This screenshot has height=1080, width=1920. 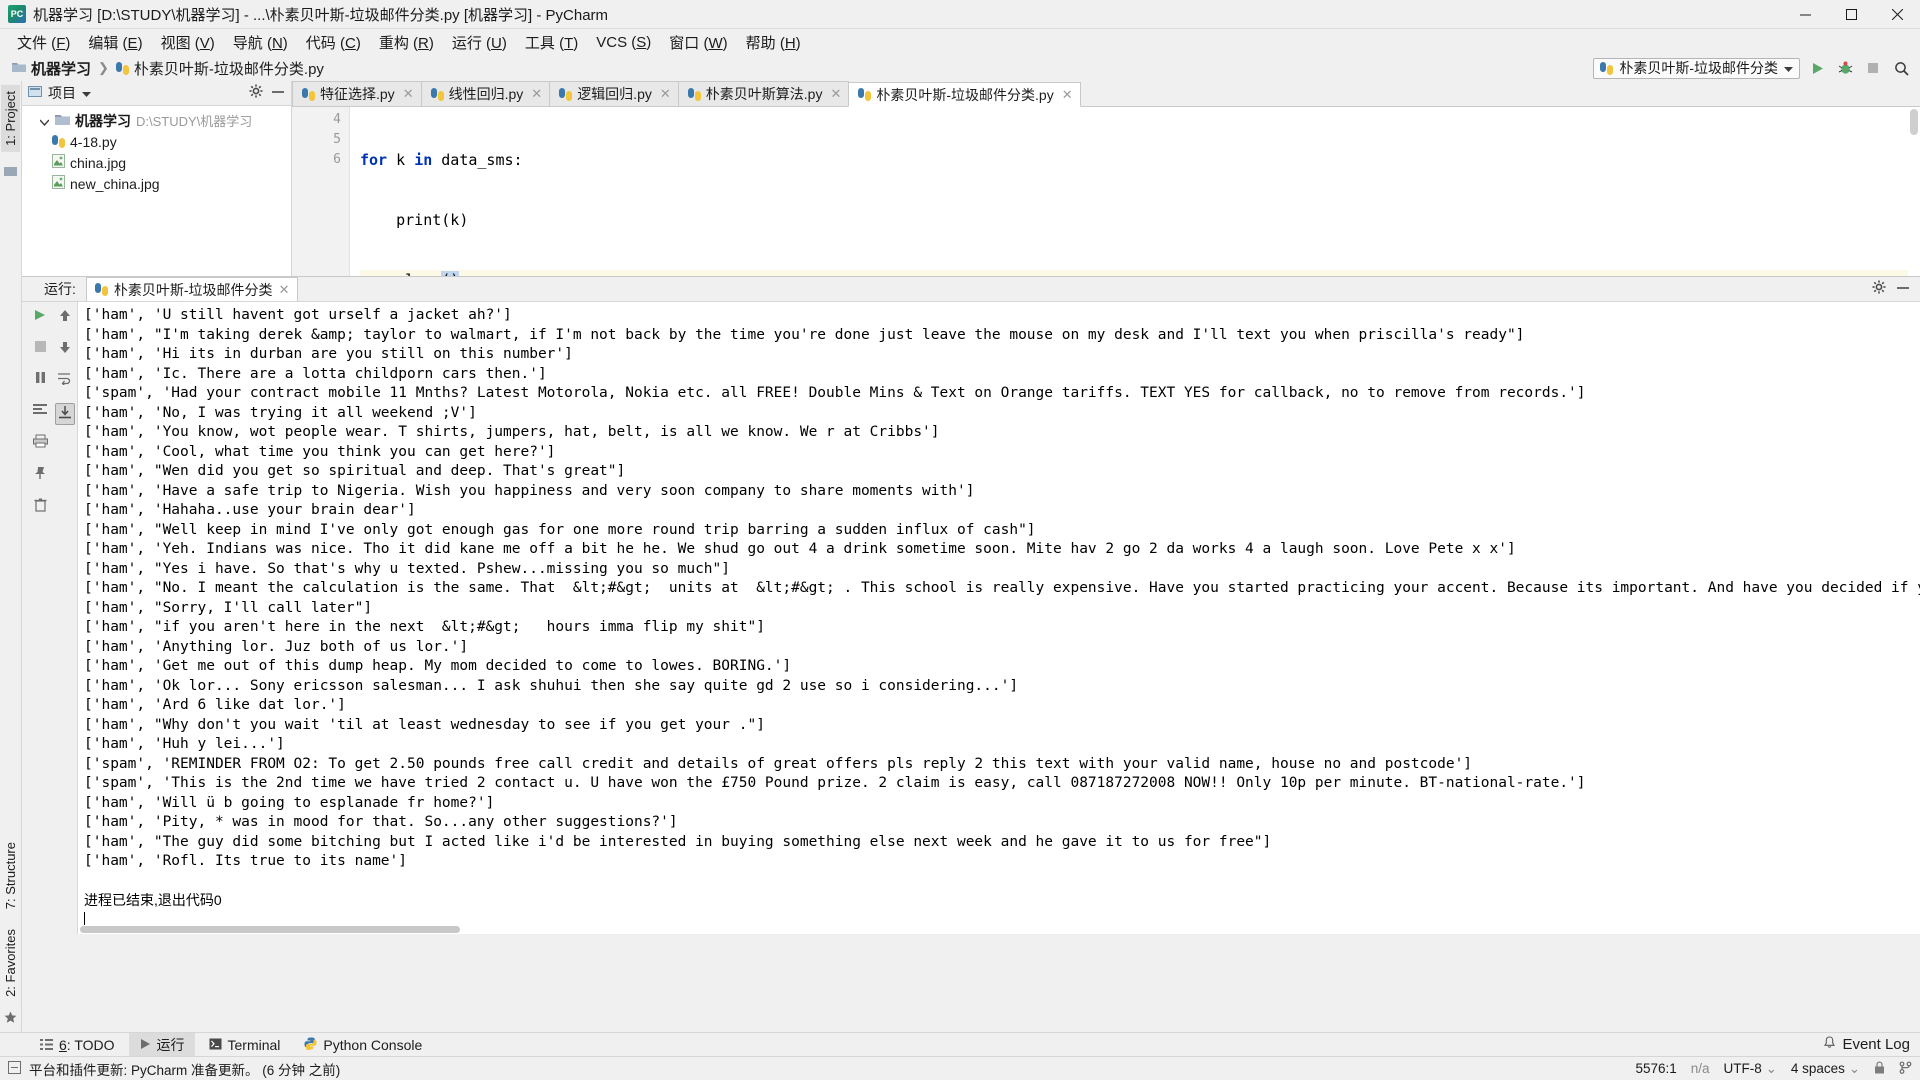 I want to click on editor-tab-1: 线性回归.py ✕, so click(x=485, y=93).